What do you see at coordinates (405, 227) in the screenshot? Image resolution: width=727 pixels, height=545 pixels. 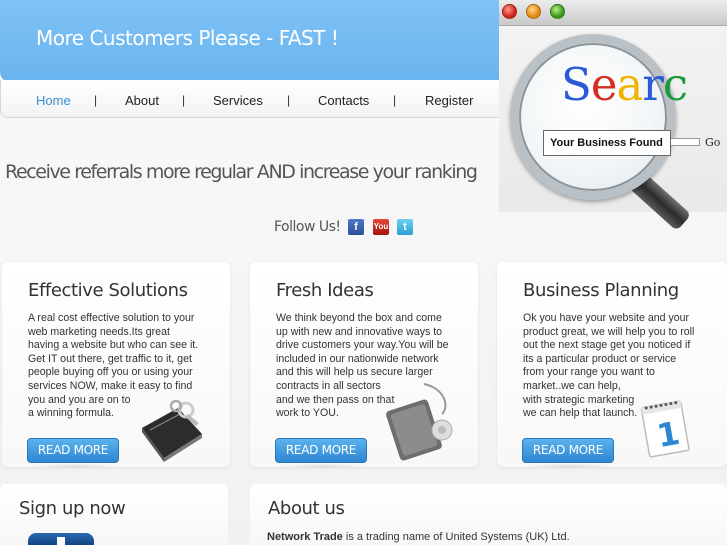 I see `twitter-icon: t` at bounding box center [405, 227].